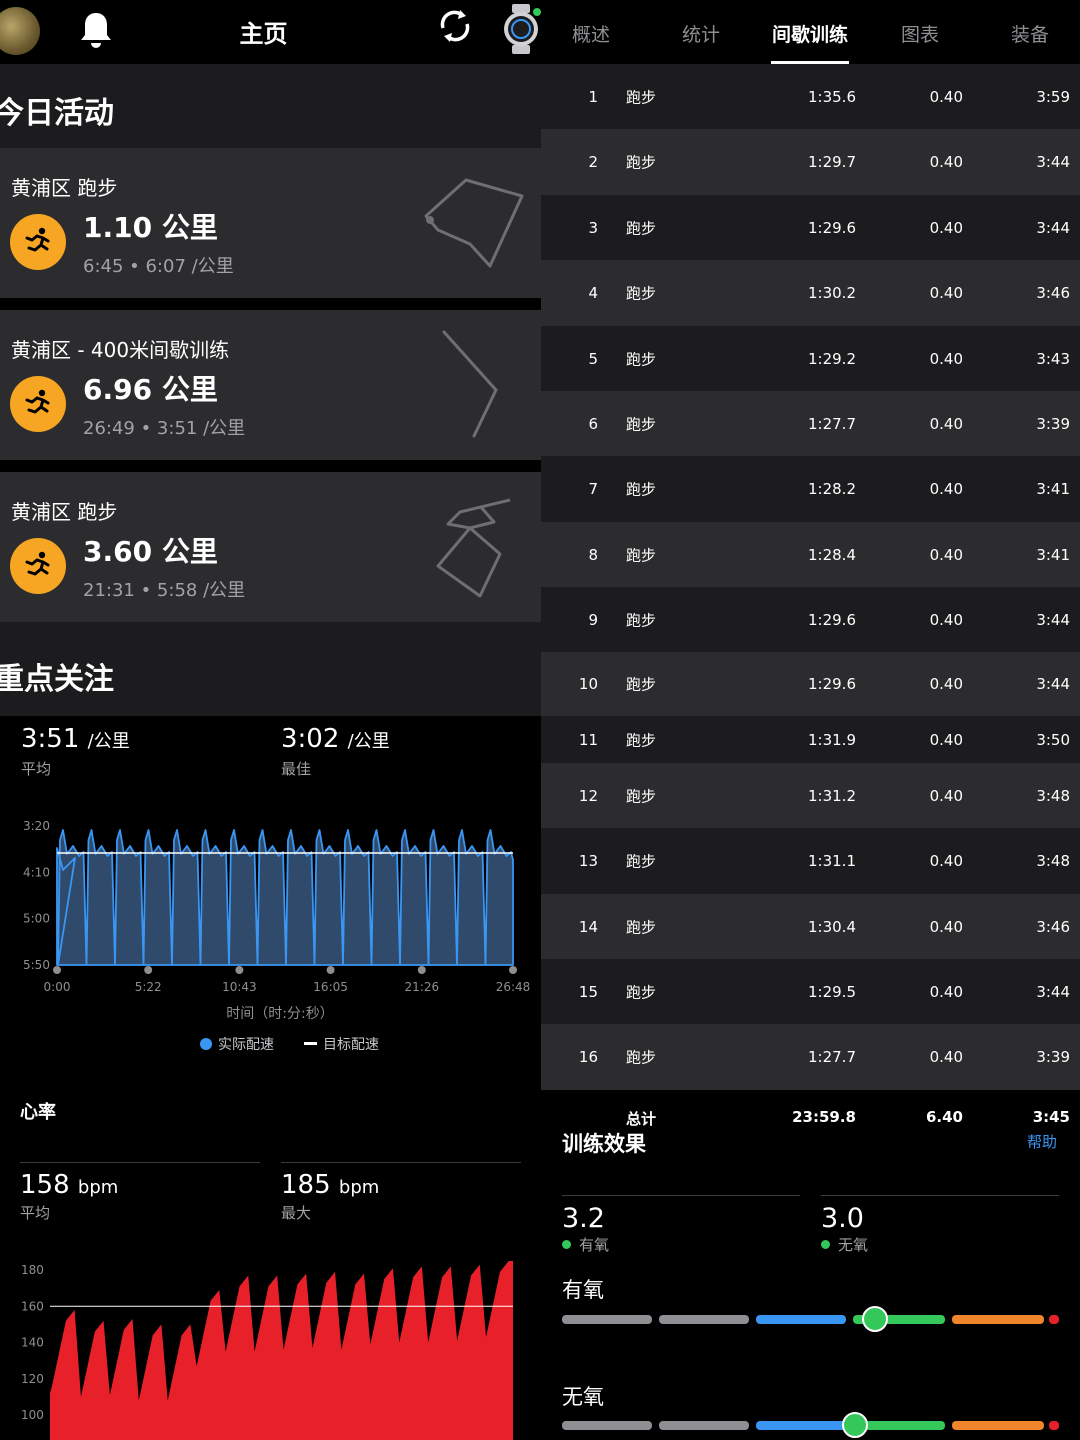 The image size is (1080, 1440). Describe the element at coordinates (57, 679) in the screenshot. I see `section-title-focus: 重点关注` at that location.